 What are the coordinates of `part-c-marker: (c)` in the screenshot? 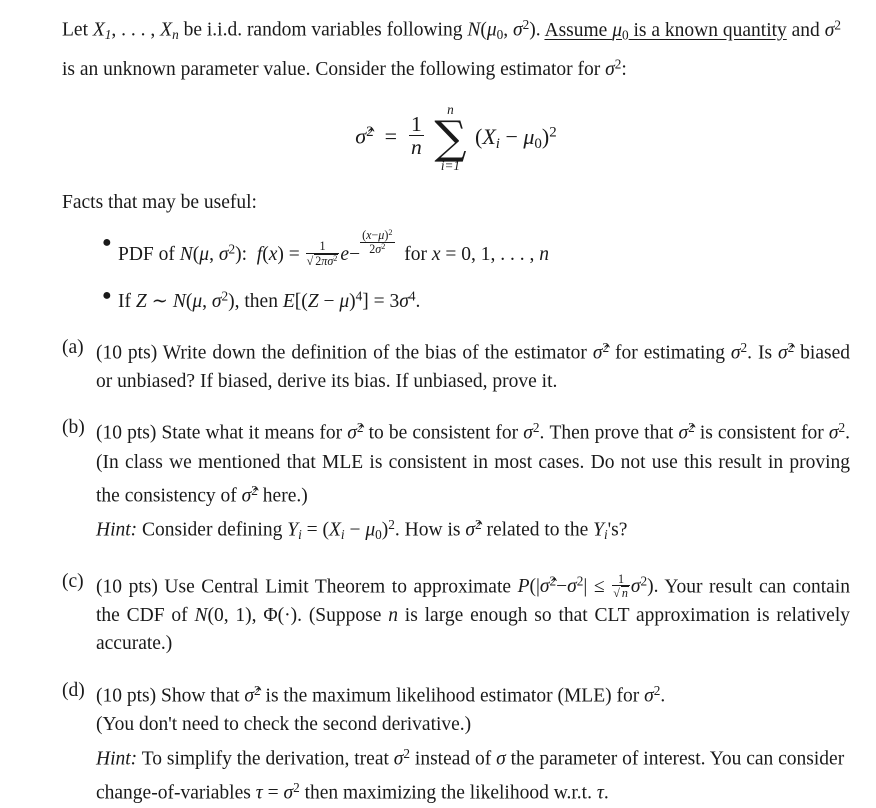 It's located at (73, 581).